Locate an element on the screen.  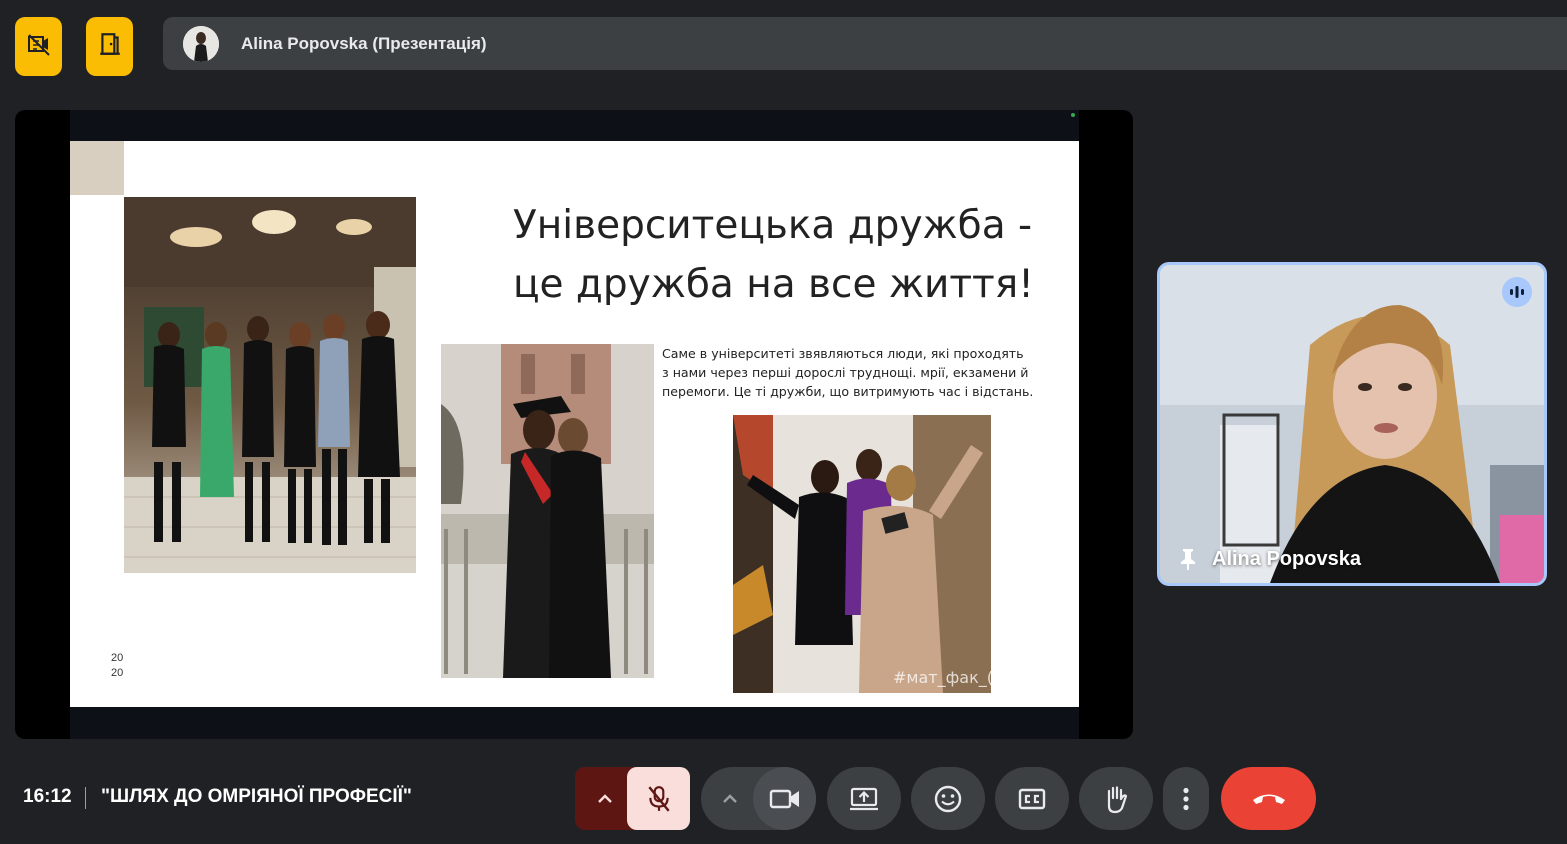
captions-button is located at coordinates (1032, 798).